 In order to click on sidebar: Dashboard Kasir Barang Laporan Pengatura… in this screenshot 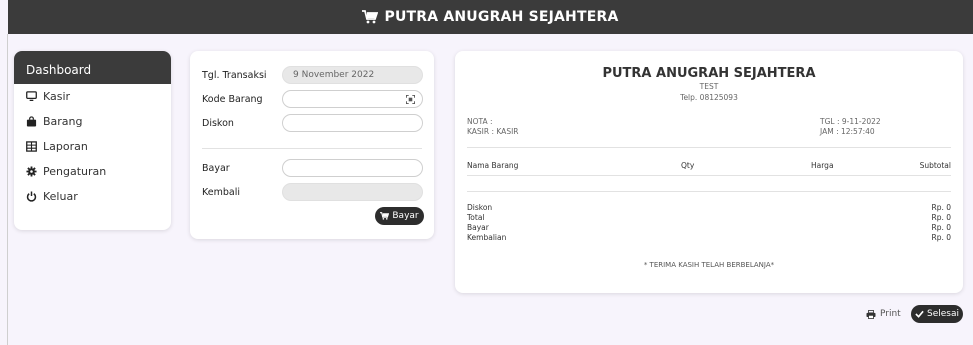, I will do `click(92, 140)`.